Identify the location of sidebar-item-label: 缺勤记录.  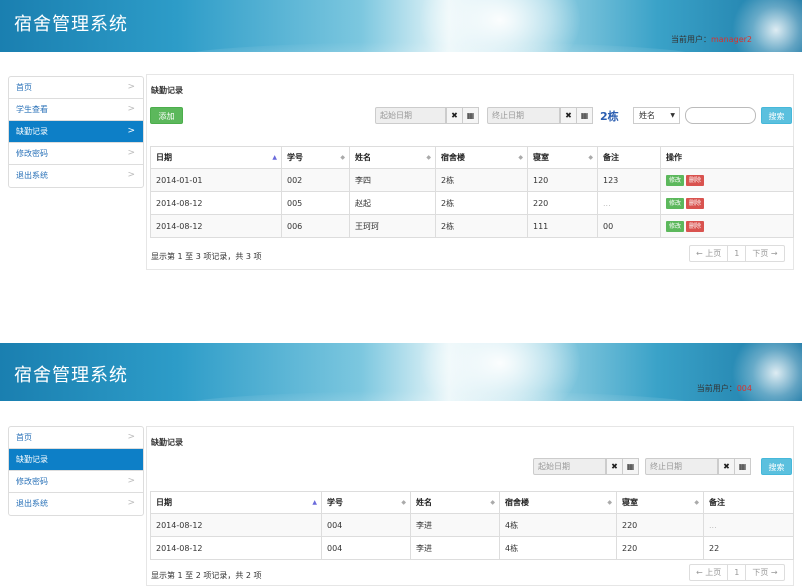
(32, 459).